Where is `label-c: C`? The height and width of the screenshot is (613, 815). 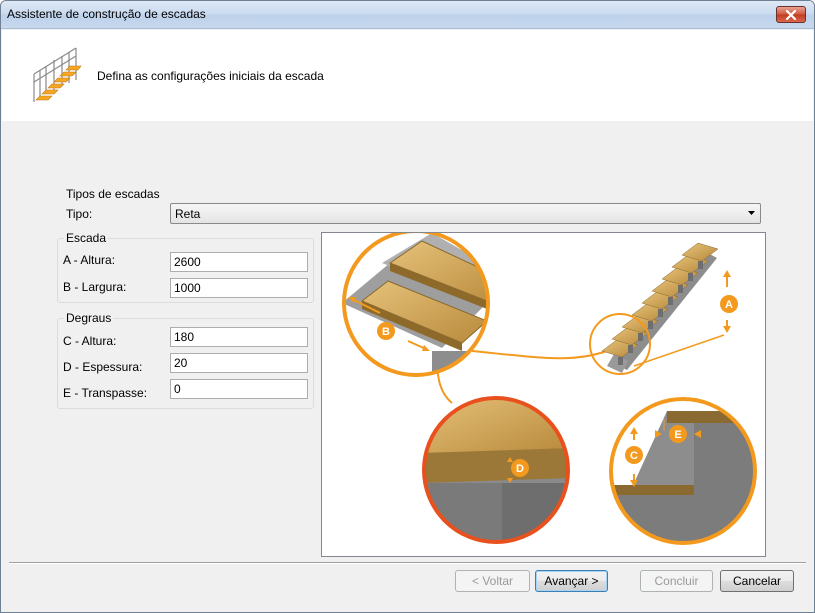
label-c: C is located at coordinates (634, 456).